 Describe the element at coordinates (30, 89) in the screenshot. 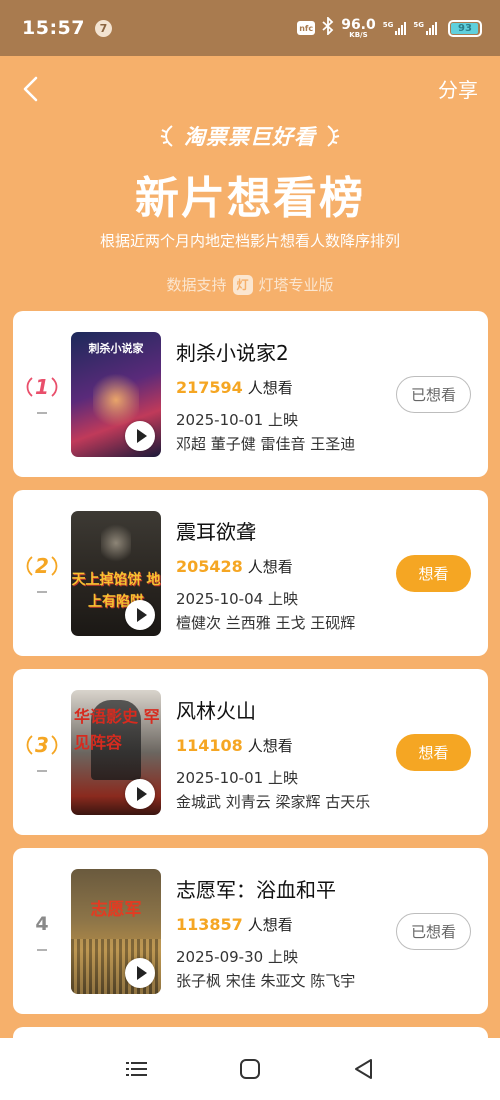

I see `chevron-left-icon` at that location.